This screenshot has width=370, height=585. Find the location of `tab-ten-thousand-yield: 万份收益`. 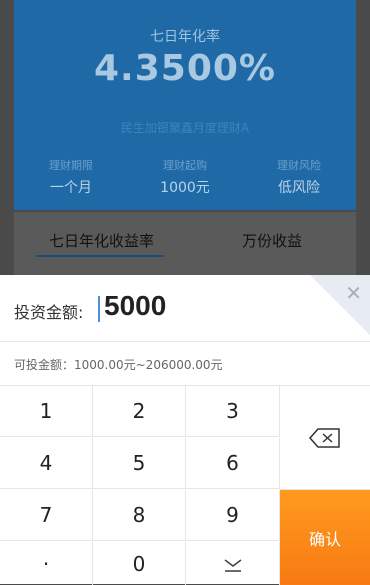

tab-ten-thousand-yield: 万份收益 is located at coordinates (272, 240).